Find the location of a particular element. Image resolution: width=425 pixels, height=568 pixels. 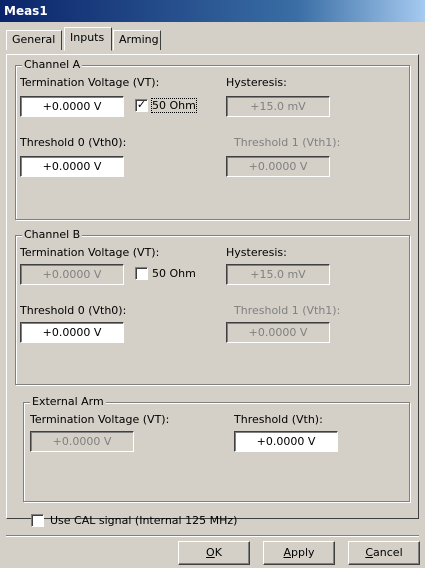

cal-signal-label: Use CAL signal (Internal 125 MHz) is located at coordinates (143, 520).